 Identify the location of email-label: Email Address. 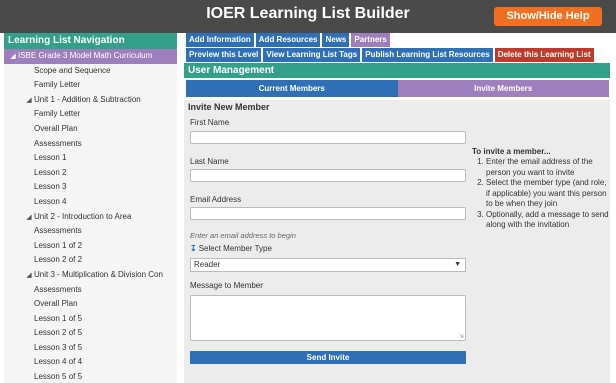
(216, 199).